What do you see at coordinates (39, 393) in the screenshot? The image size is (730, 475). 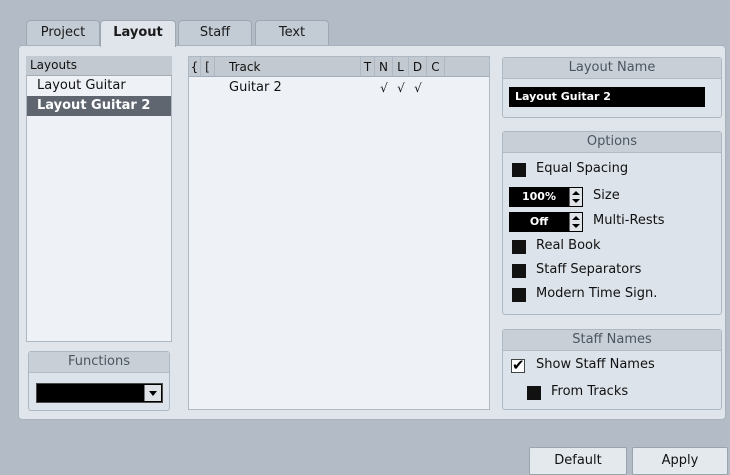 I see `functions-value` at bounding box center [39, 393].